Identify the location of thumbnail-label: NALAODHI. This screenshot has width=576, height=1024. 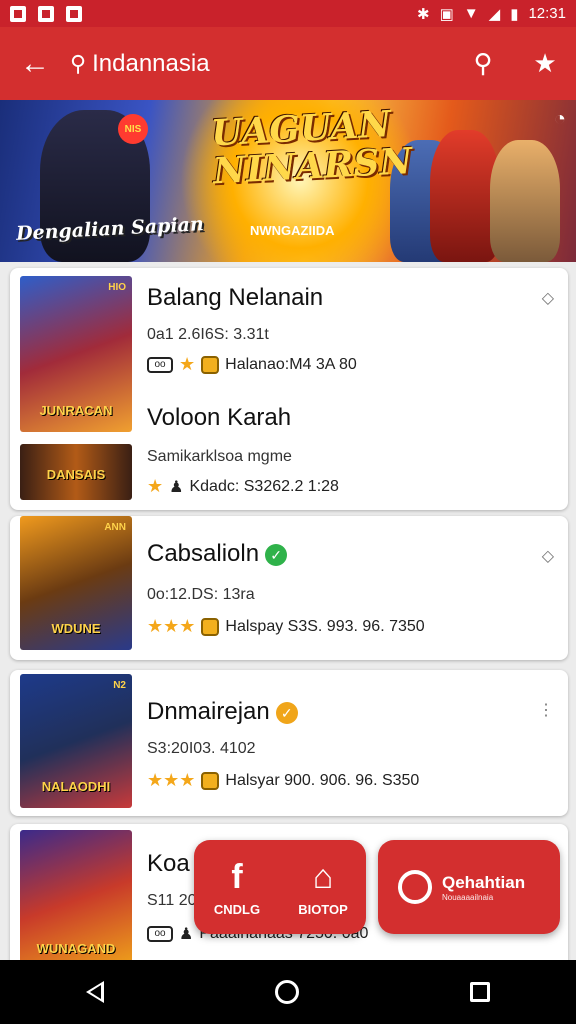
(76, 786).